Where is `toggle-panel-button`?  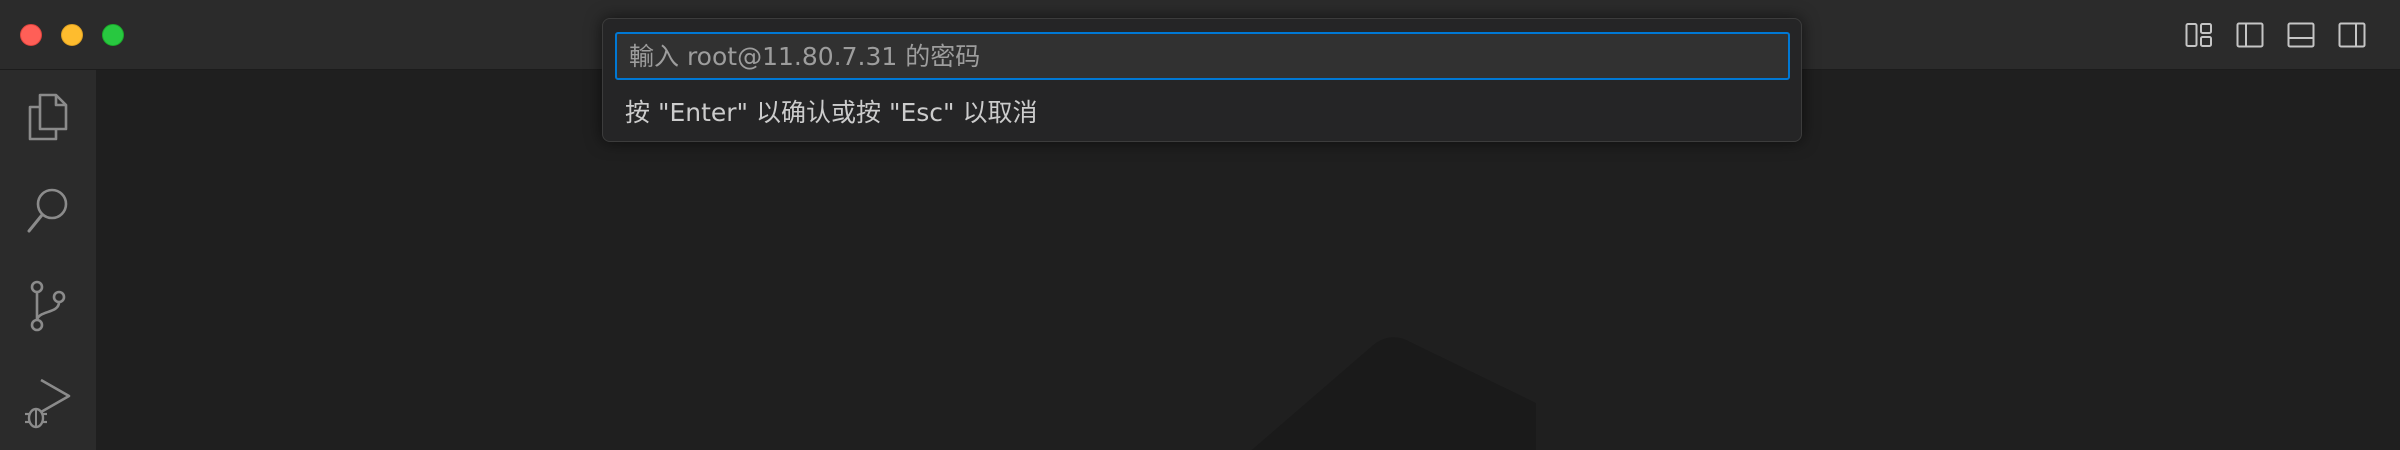
toggle-panel-button is located at coordinates (2301, 35).